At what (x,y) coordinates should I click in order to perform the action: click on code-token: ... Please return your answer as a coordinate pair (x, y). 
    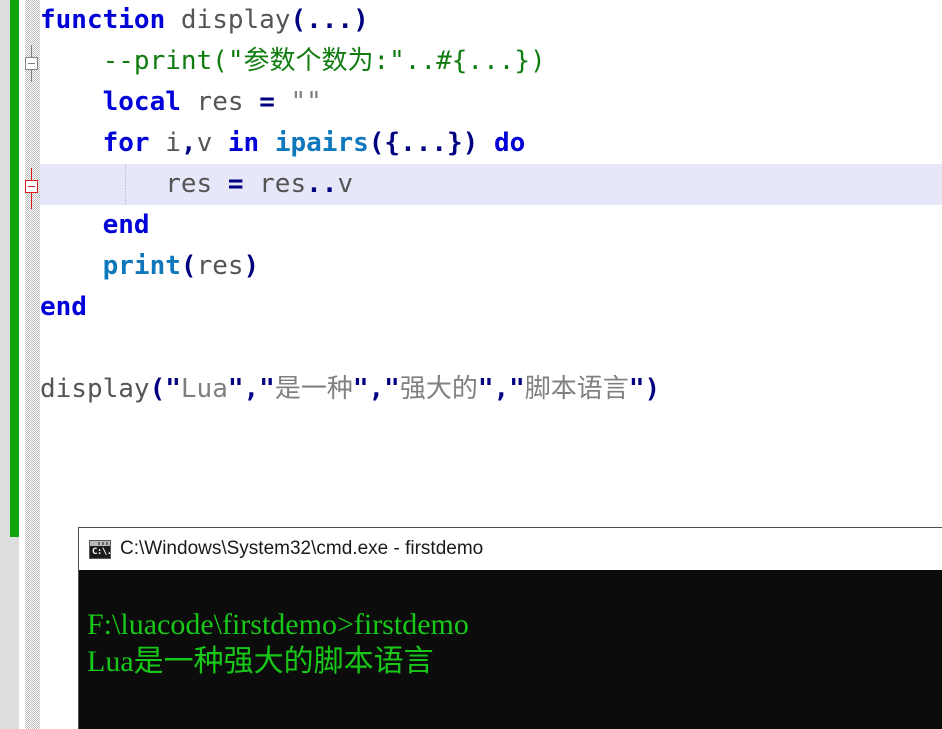
    Looking at the image, I should click on (322, 184).